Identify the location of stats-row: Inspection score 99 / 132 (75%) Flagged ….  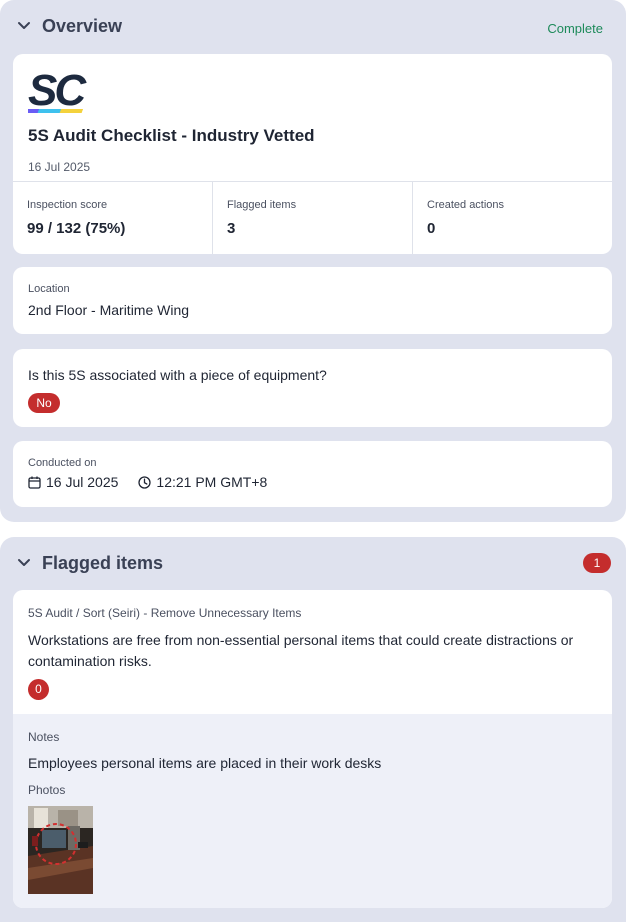
(312, 217).